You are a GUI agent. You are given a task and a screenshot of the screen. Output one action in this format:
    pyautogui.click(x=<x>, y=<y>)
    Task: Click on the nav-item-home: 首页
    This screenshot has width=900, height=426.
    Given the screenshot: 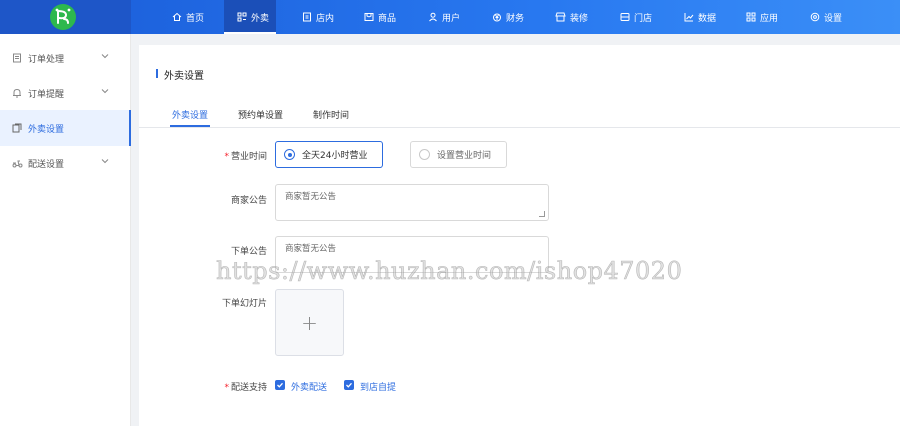 What is the action you would take?
    pyautogui.click(x=194, y=17)
    